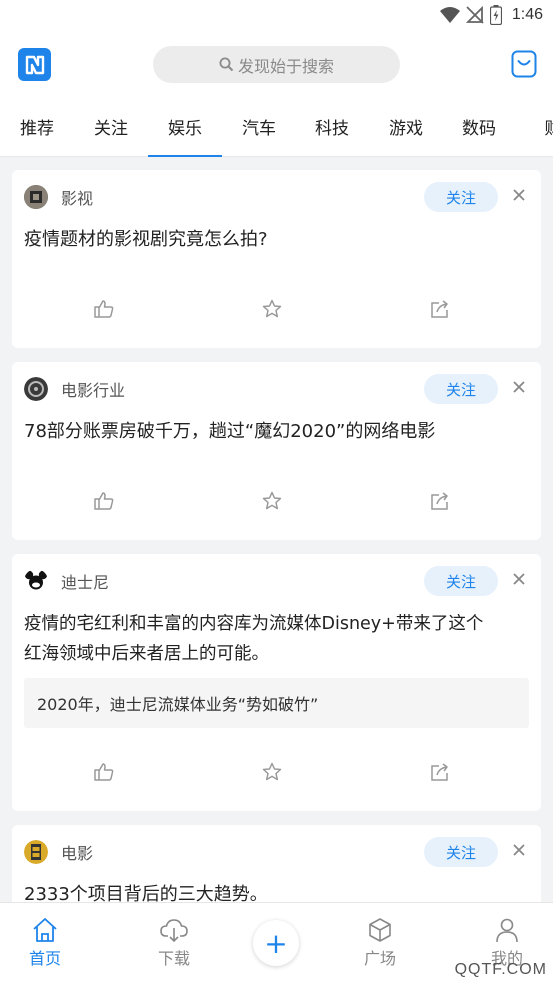 Image resolution: width=553 pixels, height=983 pixels. I want to click on watermark: QQTF.COM, so click(500, 969).